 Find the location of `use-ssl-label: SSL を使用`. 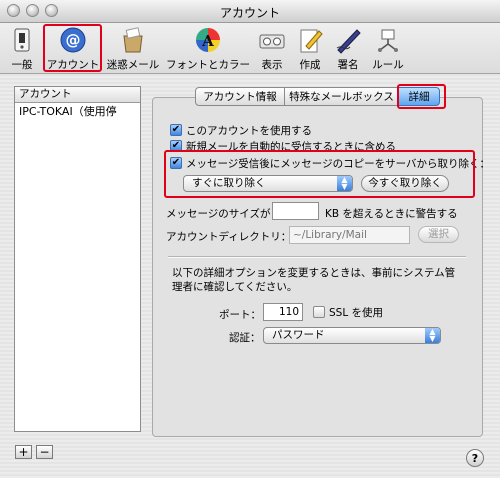

use-ssl-label: SSL を使用 is located at coordinates (356, 313).